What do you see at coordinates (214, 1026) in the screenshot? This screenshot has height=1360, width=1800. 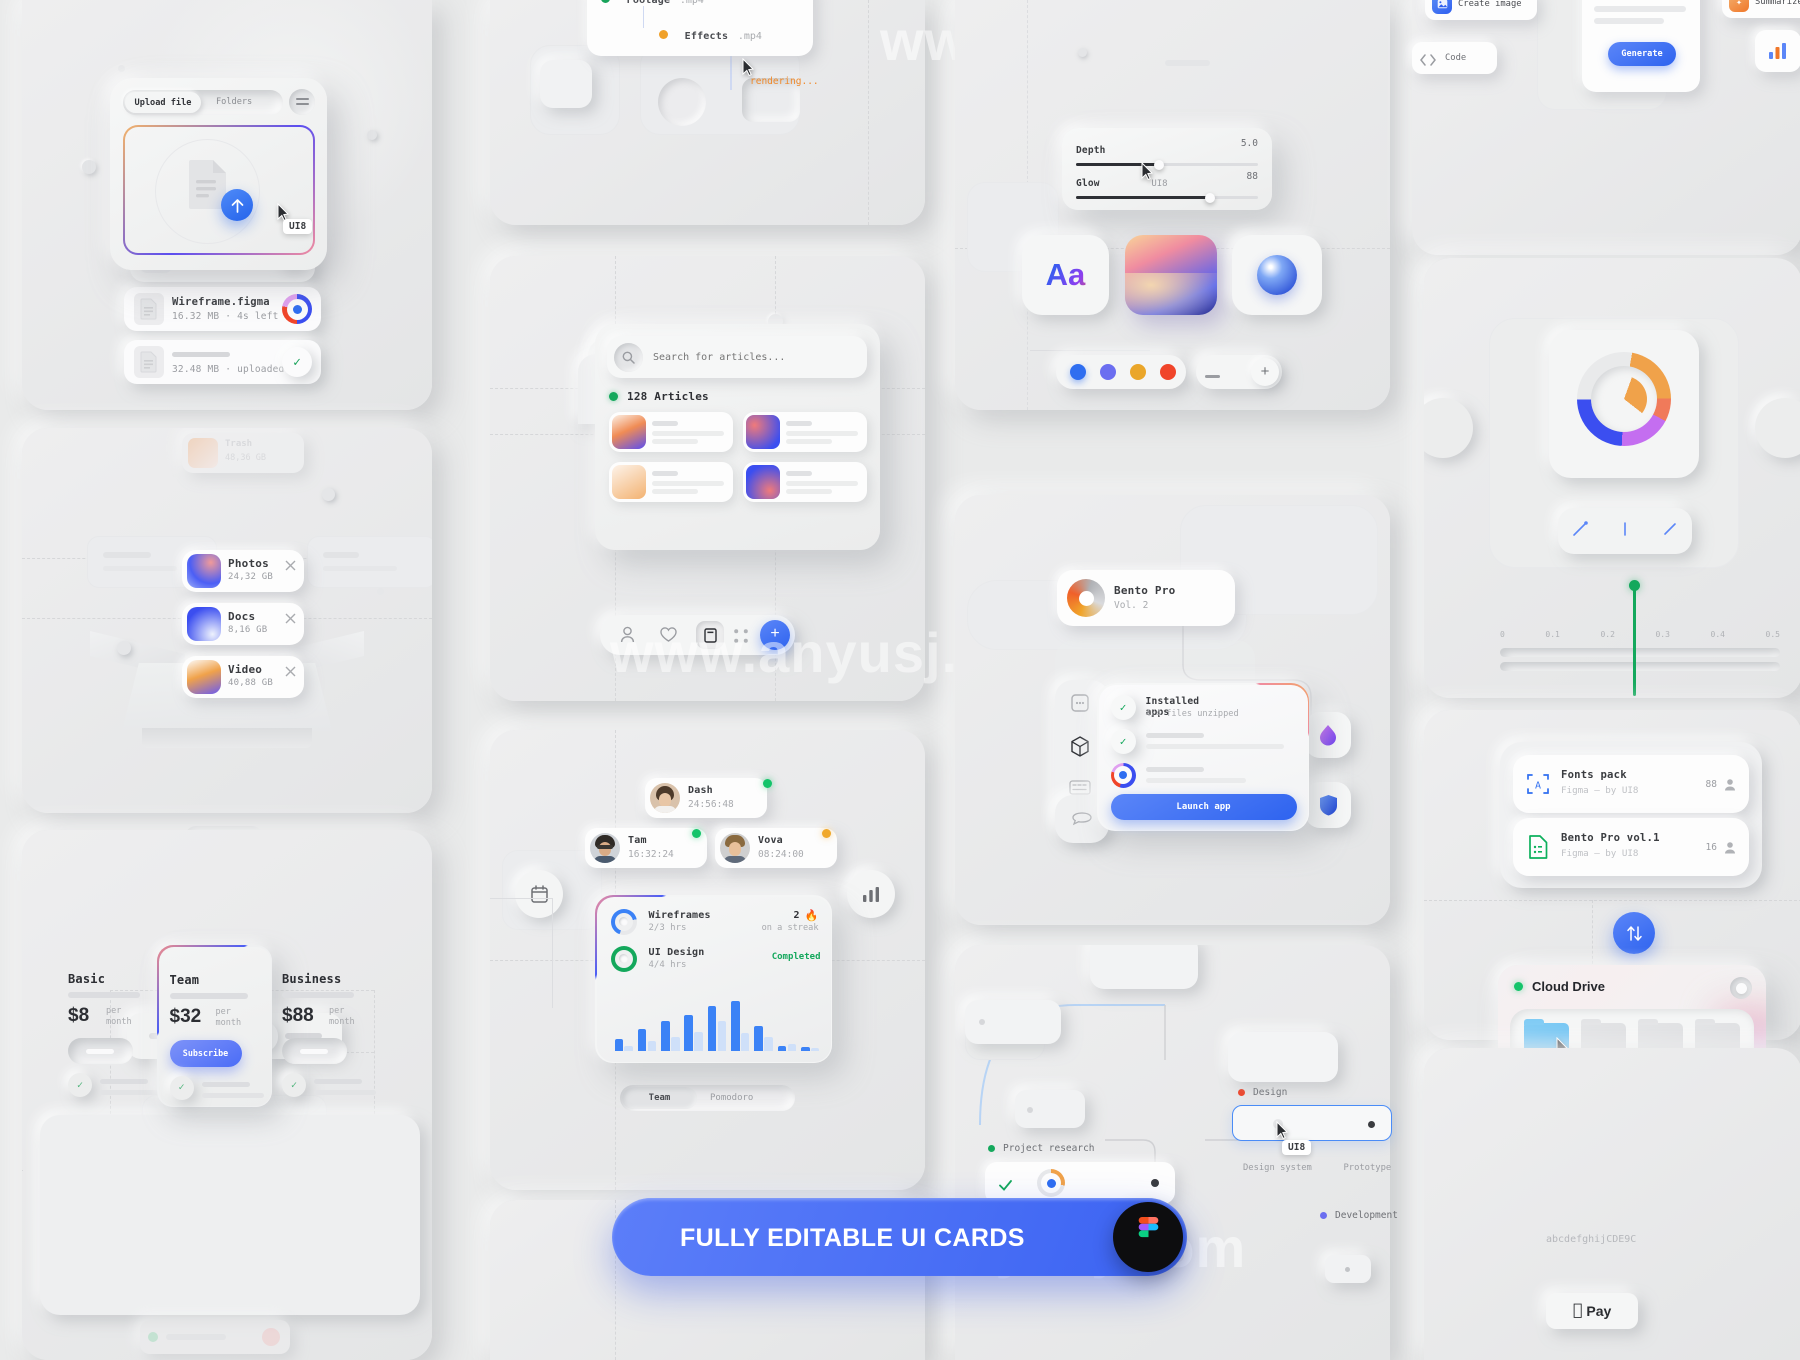 I see `plan-card-team: Team $32 per month Subscribe ✓` at bounding box center [214, 1026].